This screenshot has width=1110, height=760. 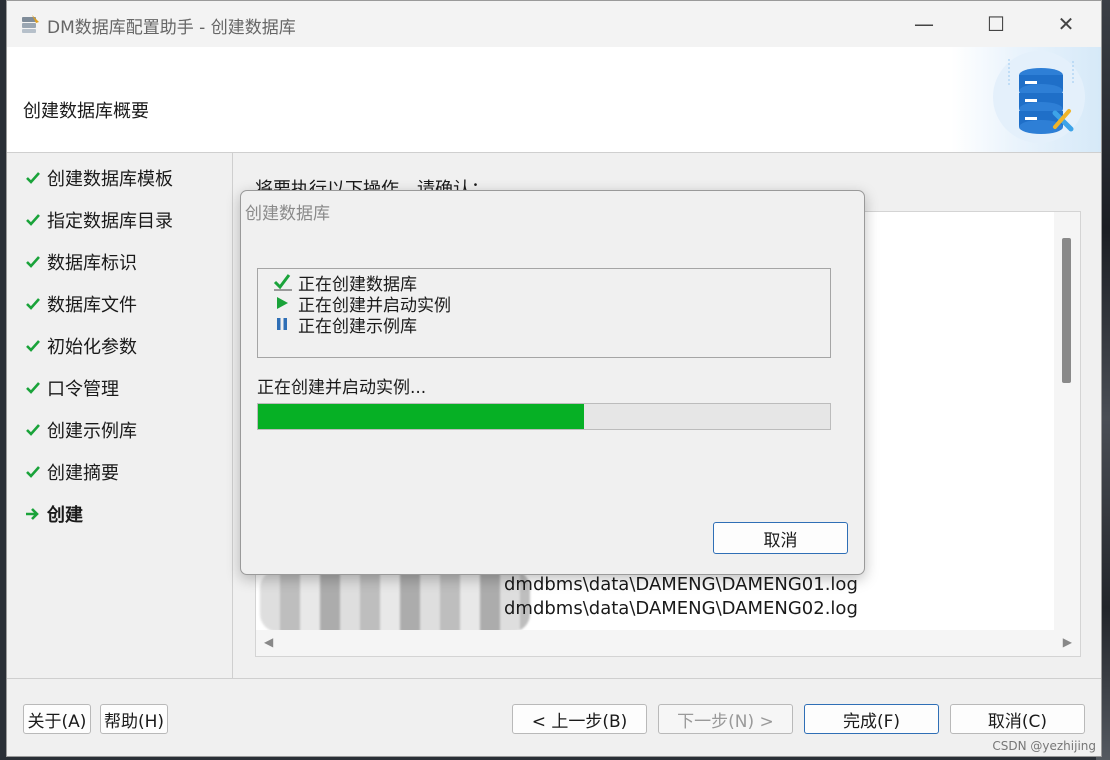 I want to click on scroll-left-icon: ◀, so click(x=268, y=642).